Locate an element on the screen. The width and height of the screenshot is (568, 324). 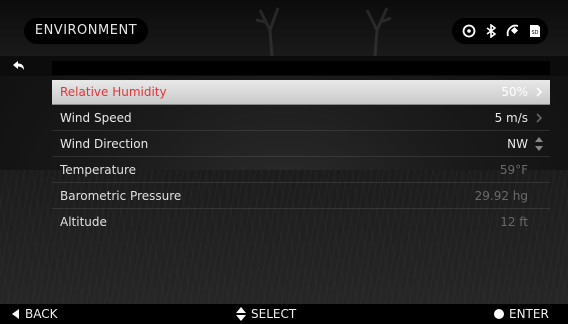
setting-value: 50% is located at coordinates (514, 92).